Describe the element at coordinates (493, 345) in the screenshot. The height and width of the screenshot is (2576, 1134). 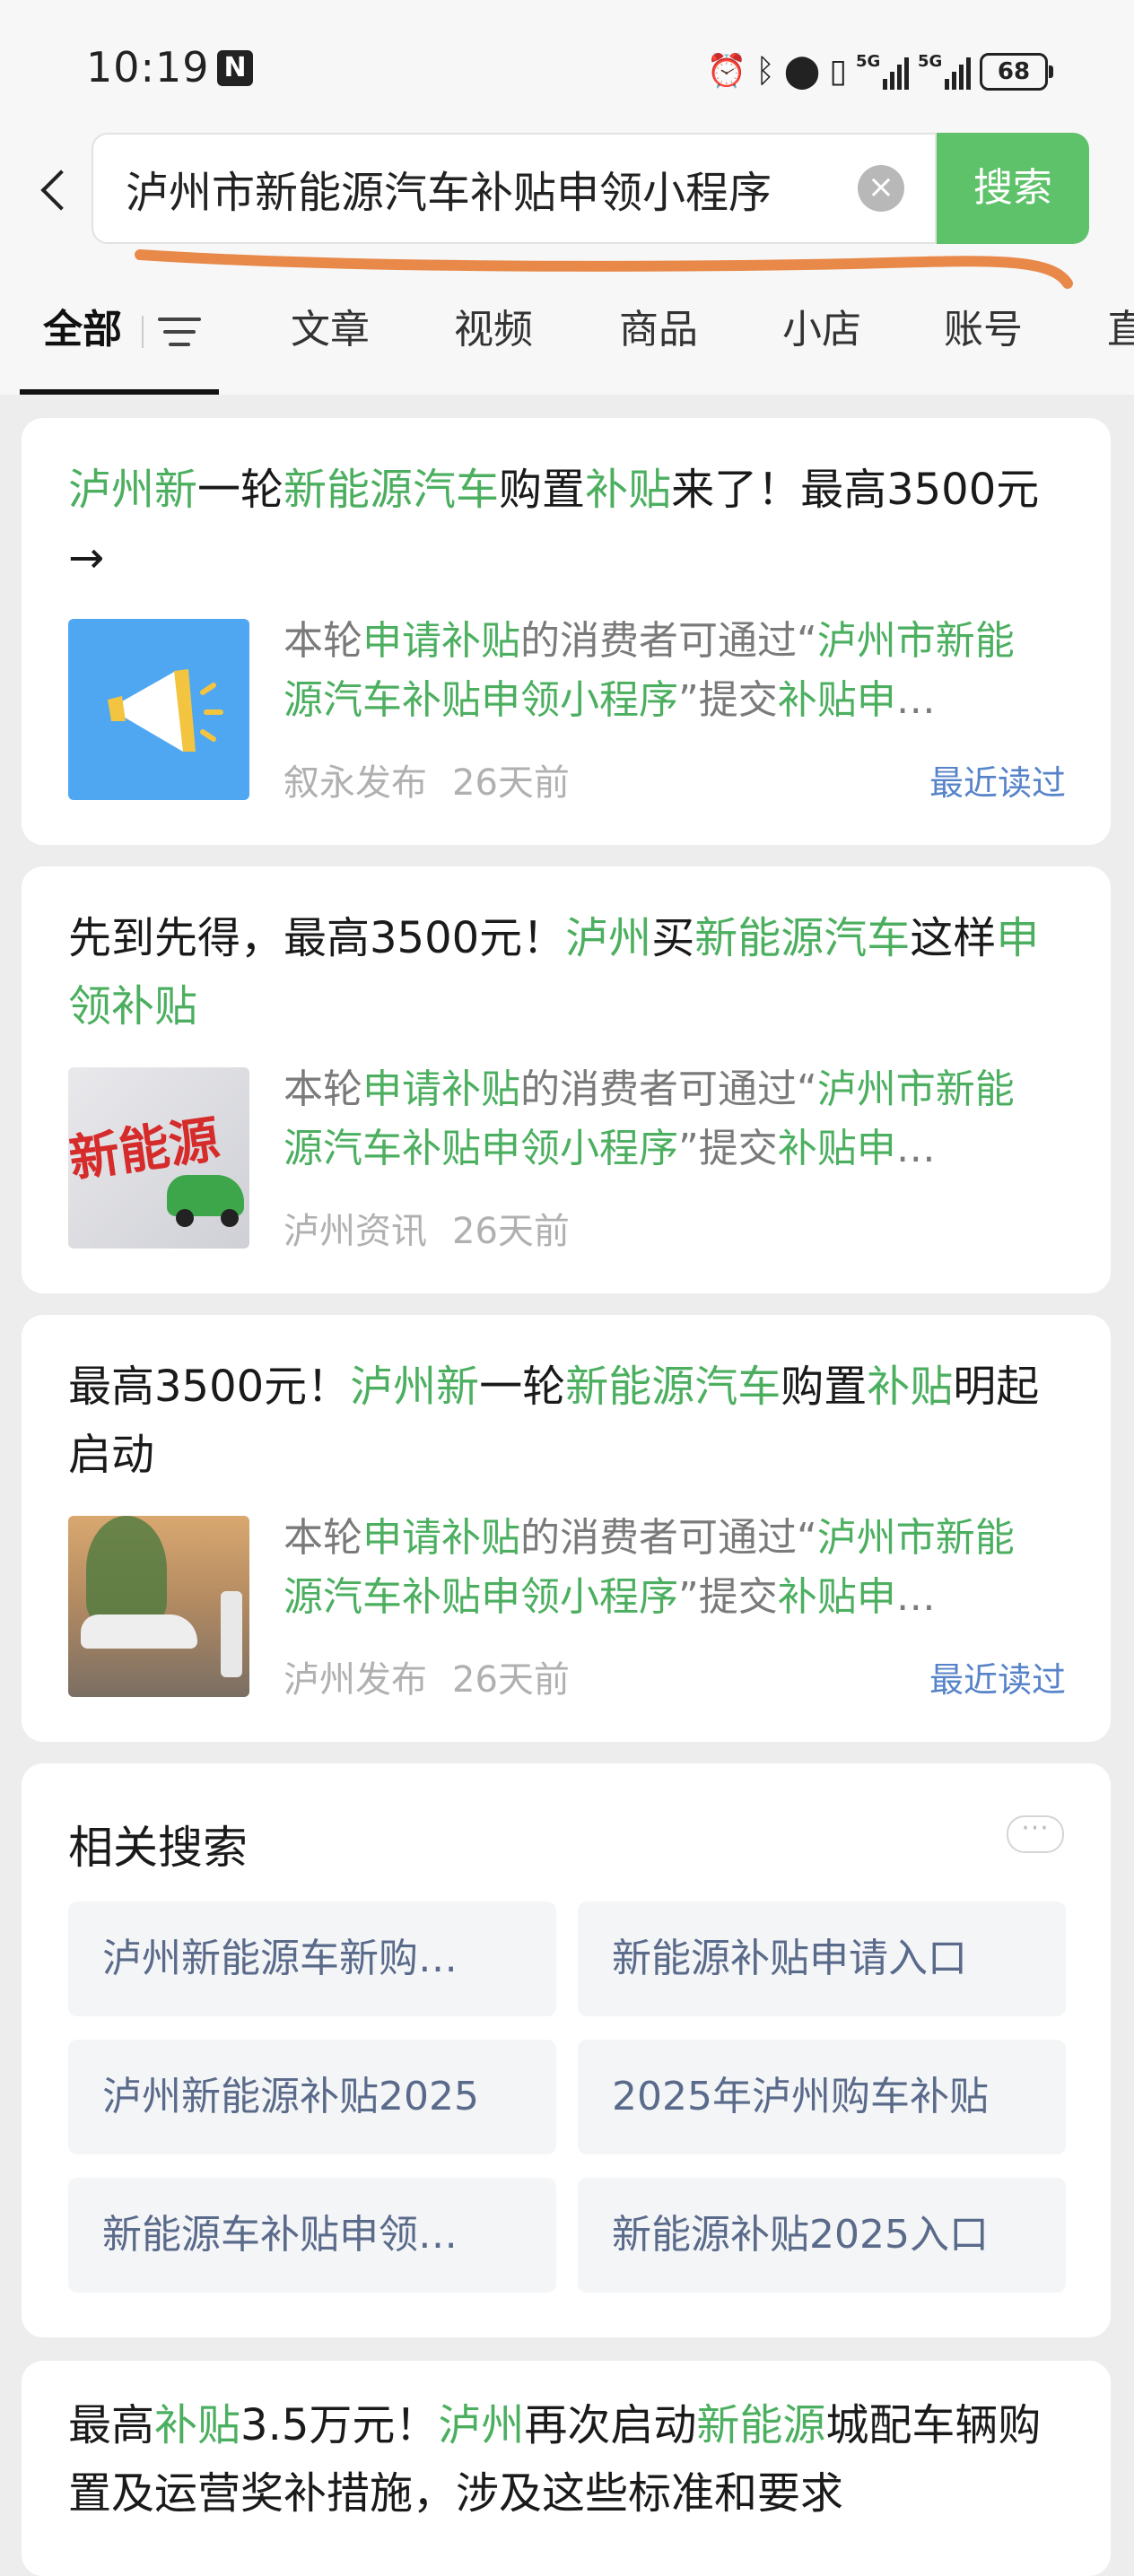
I see `tab-videos: 视频` at that location.